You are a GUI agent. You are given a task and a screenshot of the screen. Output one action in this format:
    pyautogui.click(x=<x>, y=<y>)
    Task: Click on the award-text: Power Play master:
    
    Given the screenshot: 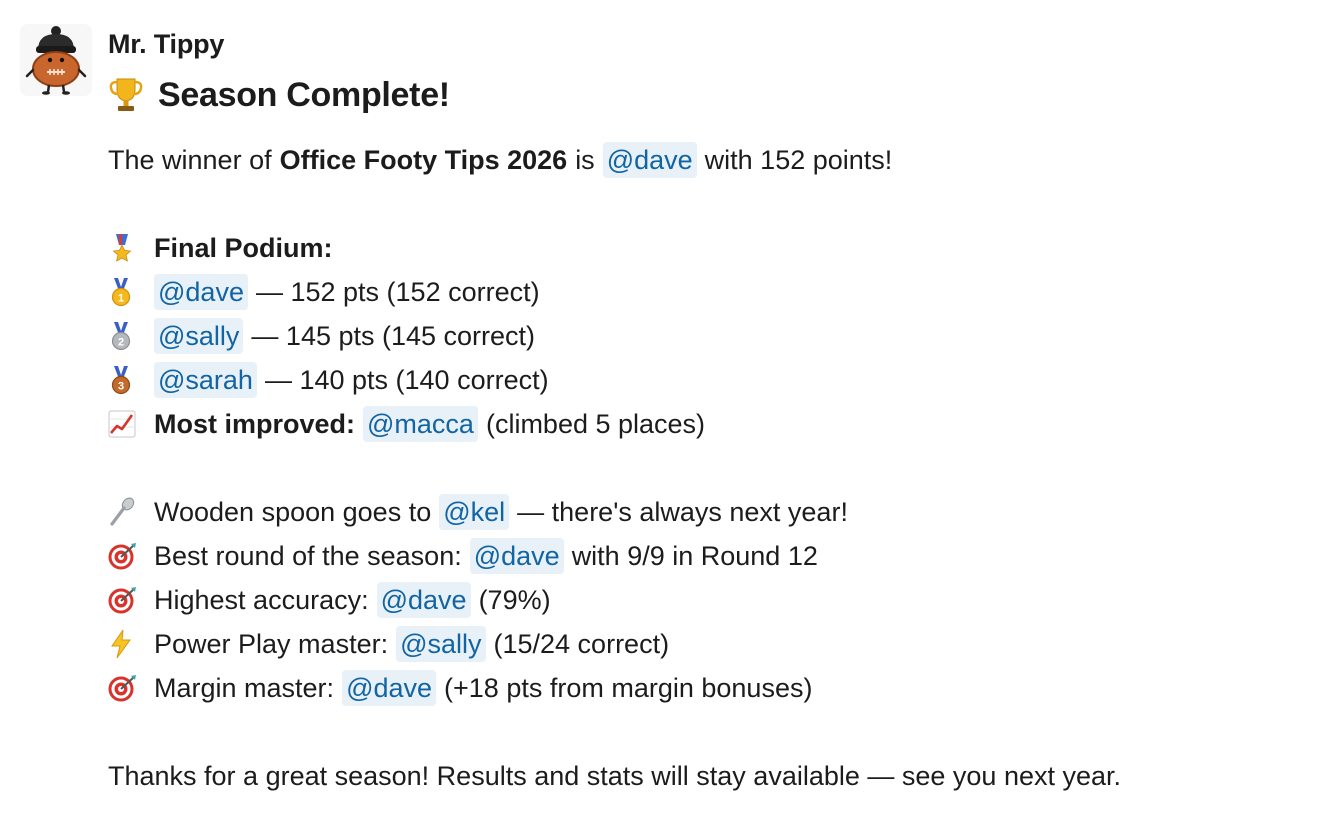 What is the action you would take?
    pyautogui.click(x=271, y=644)
    